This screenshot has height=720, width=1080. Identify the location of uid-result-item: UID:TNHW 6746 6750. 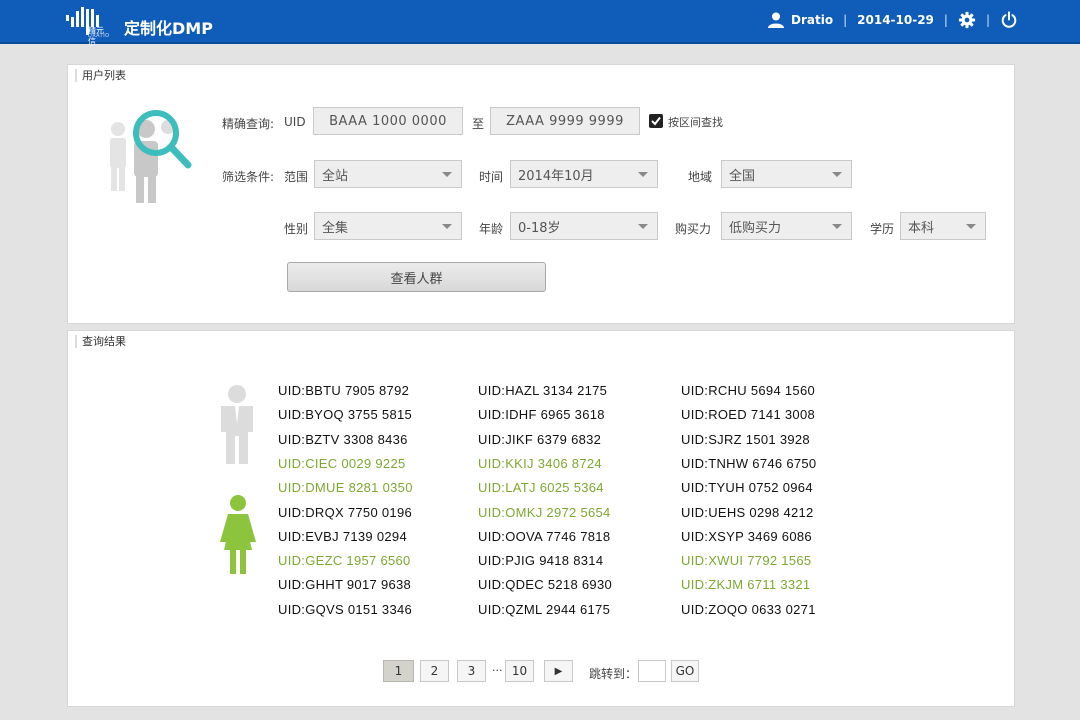
(748, 463).